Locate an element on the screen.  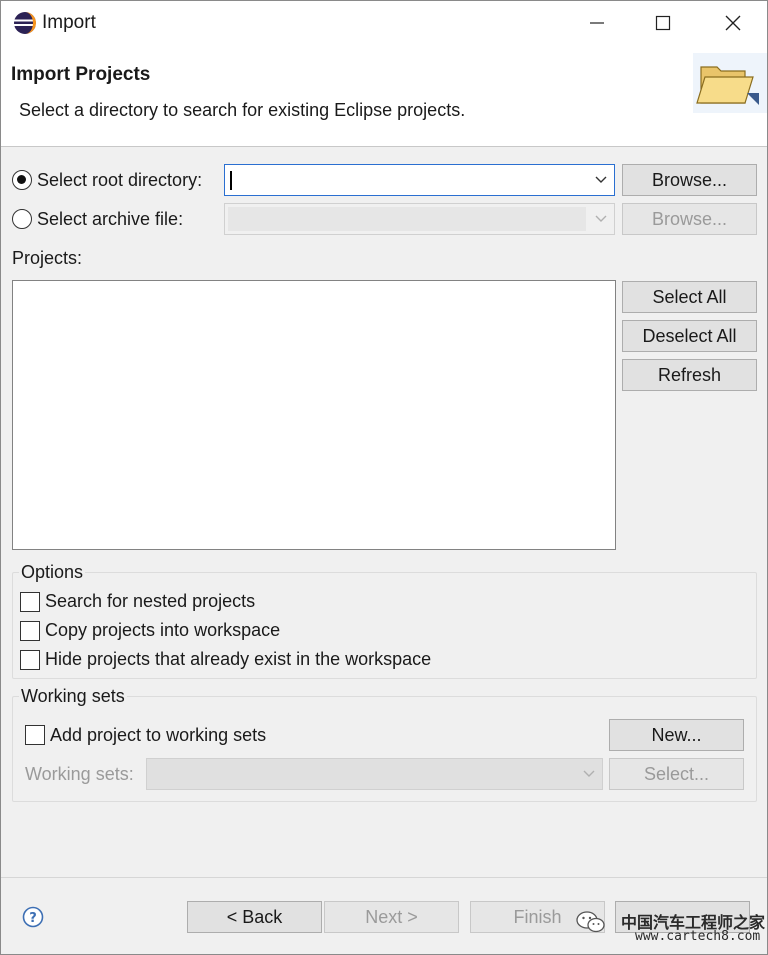
root-directory-combo is located at coordinates (419, 180).